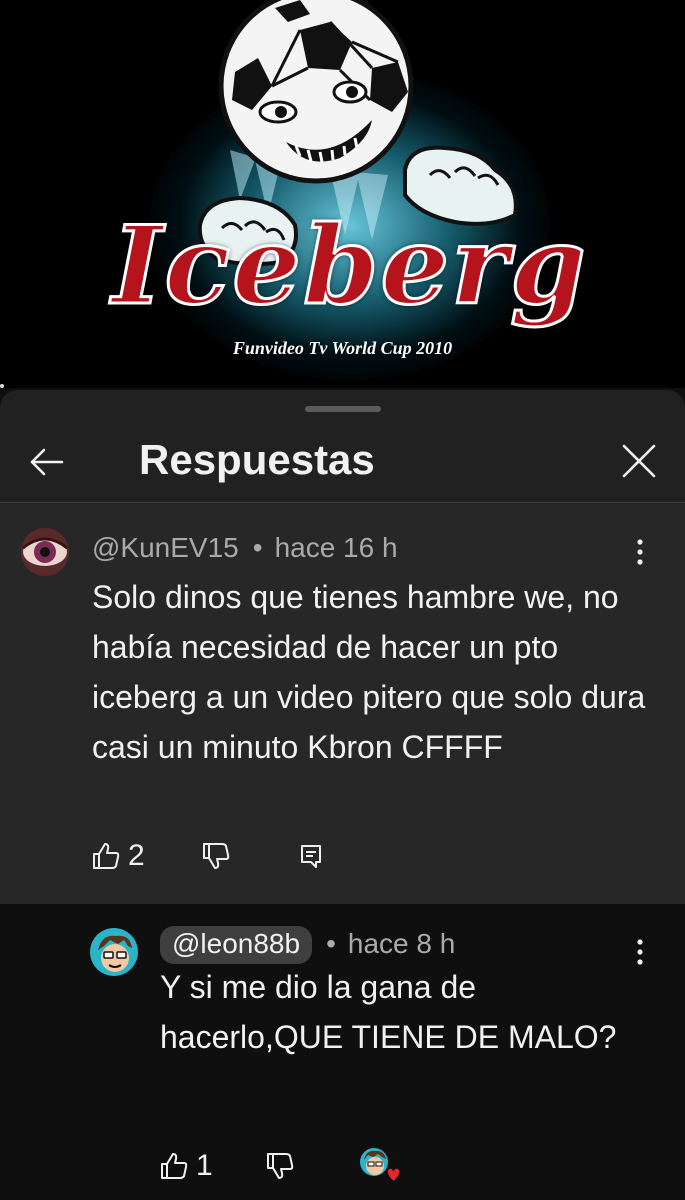  I want to click on heart-icon, so click(380, 1166).